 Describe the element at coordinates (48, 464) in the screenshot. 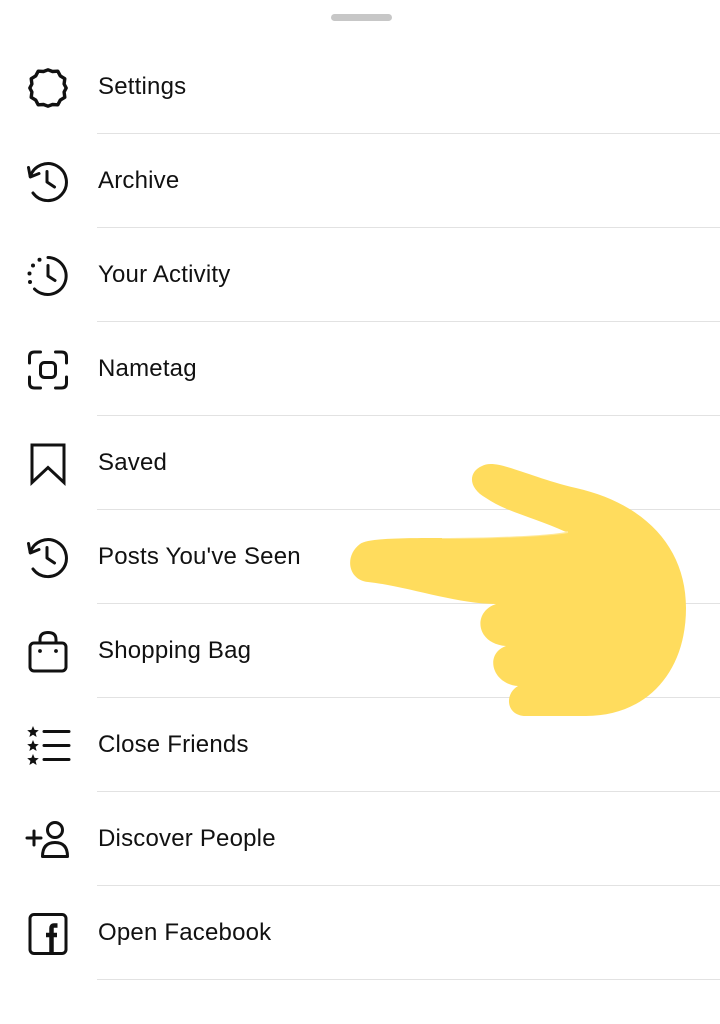

I see `bookmark-icon` at that location.